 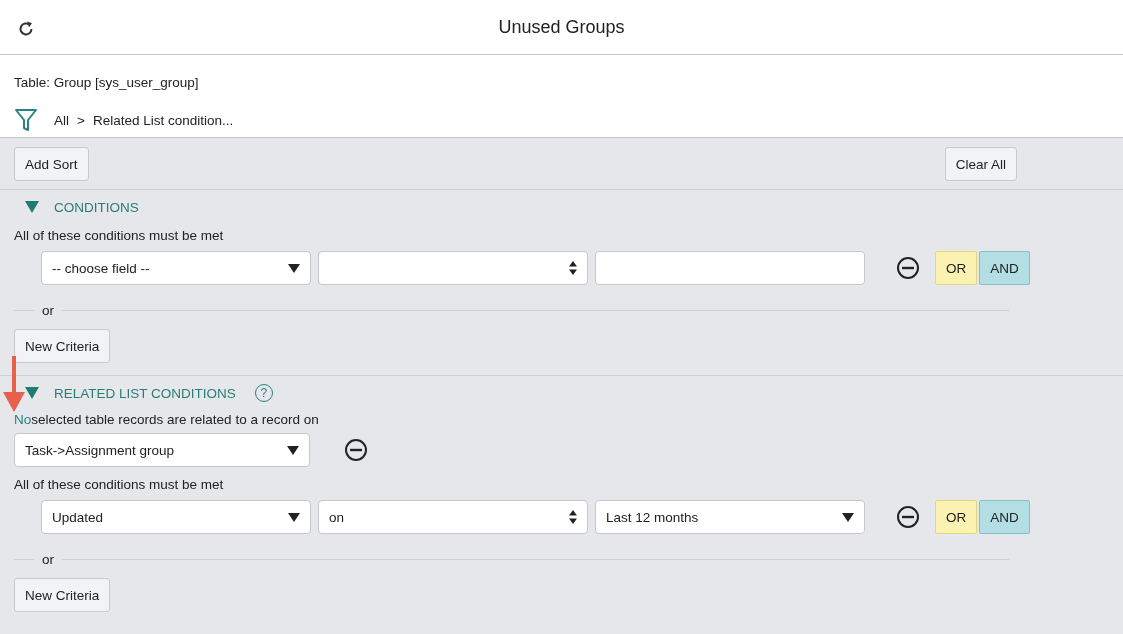 What do you see at coordinates (453, 517) in the screenshot?
I see `operator-select: on` at bounding box center [453, 517].